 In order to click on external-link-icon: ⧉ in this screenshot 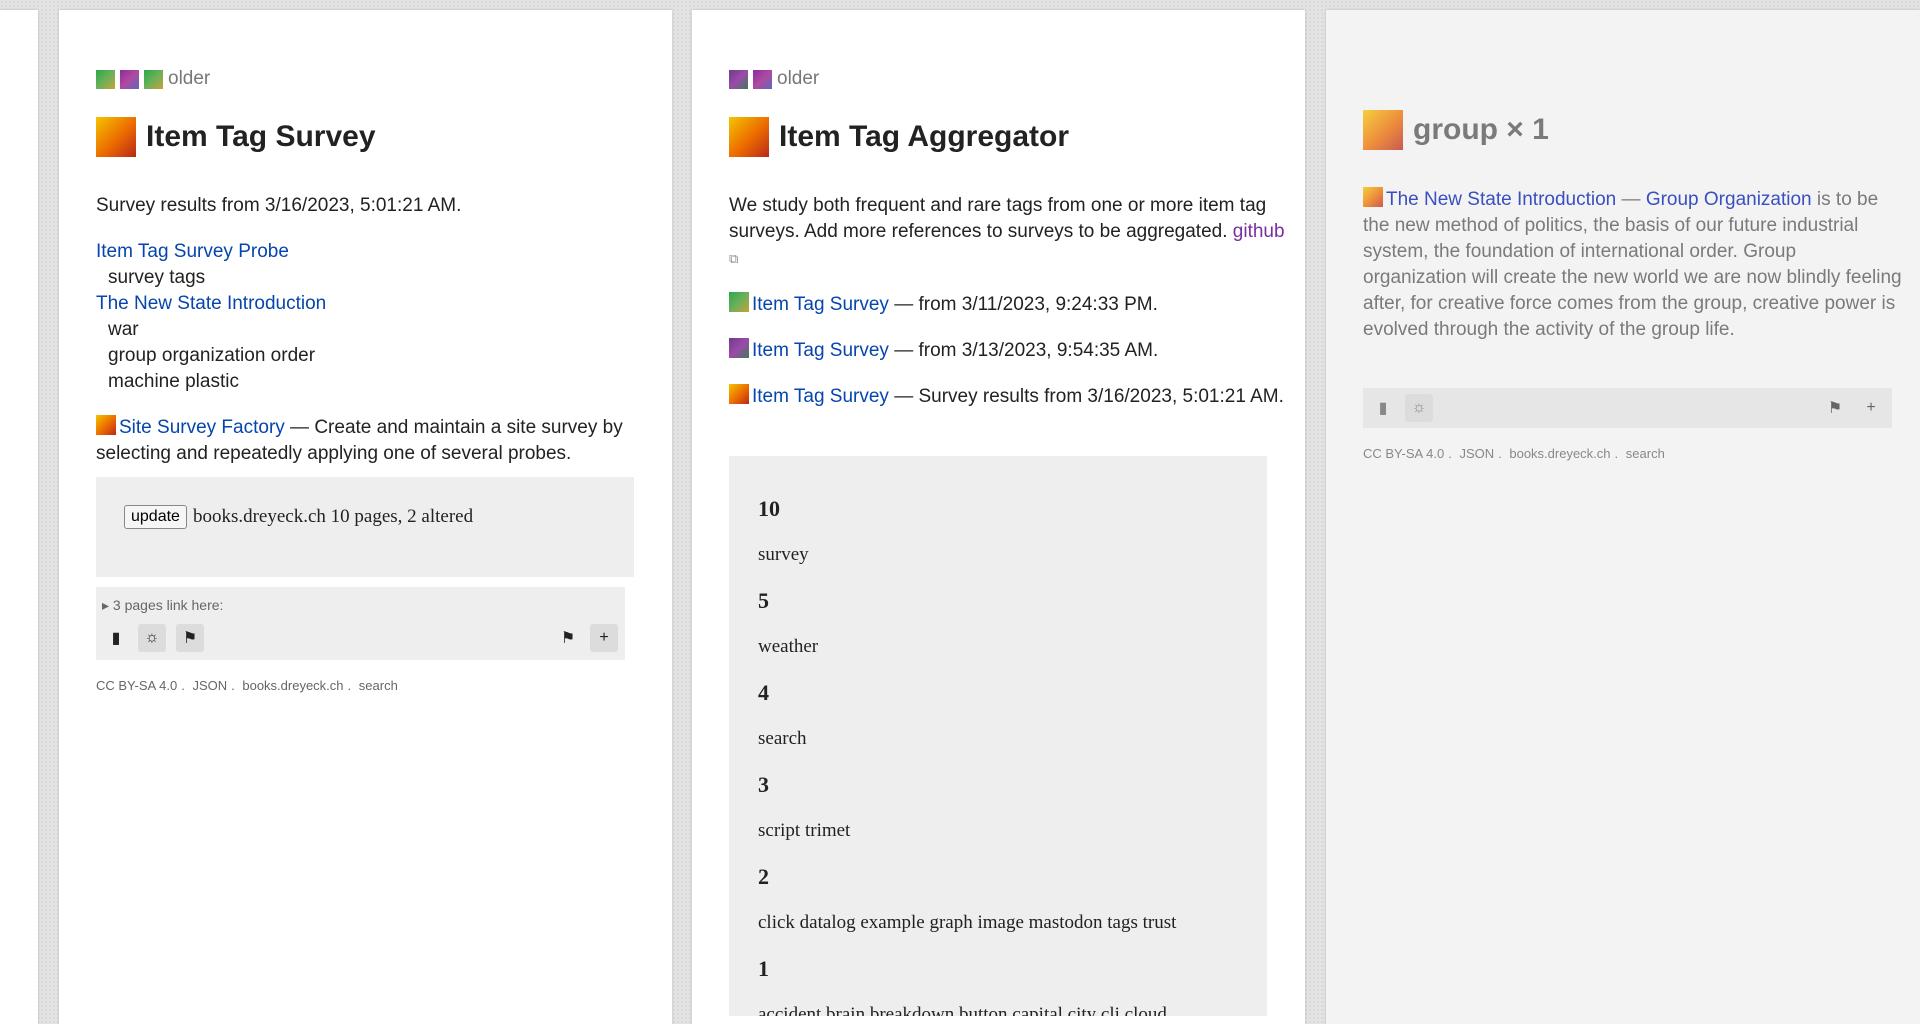, I will do `click(734, 258)`.